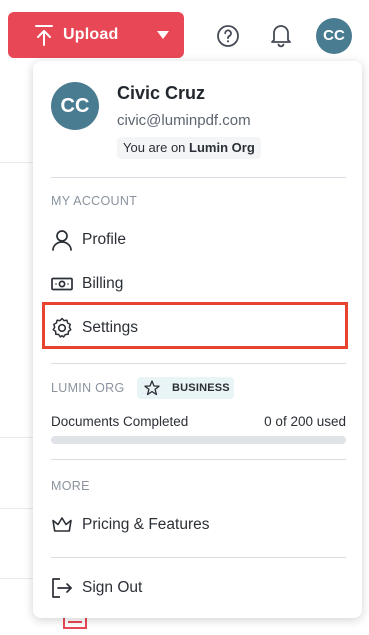 The width and height of the screenshot is (369, 635). I want to click on settings-highlight-box, so click(195, 325).